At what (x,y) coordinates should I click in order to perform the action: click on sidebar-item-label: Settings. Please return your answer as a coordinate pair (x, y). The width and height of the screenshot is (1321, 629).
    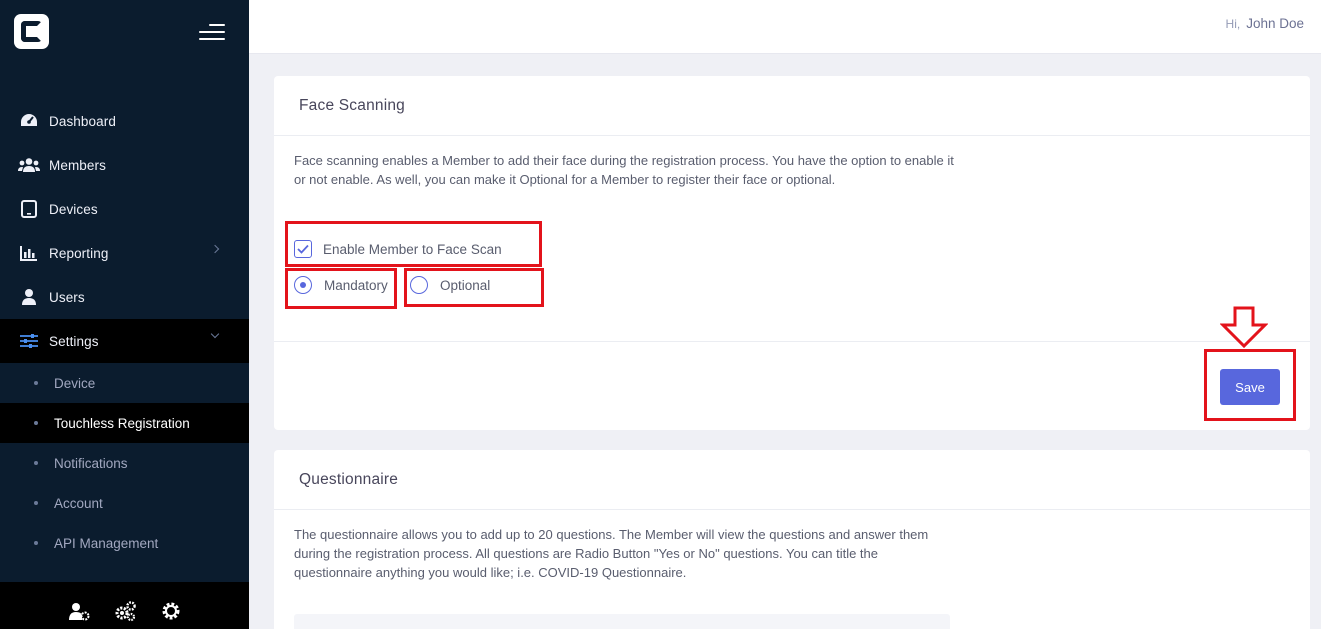
    Looking at the image, I should click on (74, 341).